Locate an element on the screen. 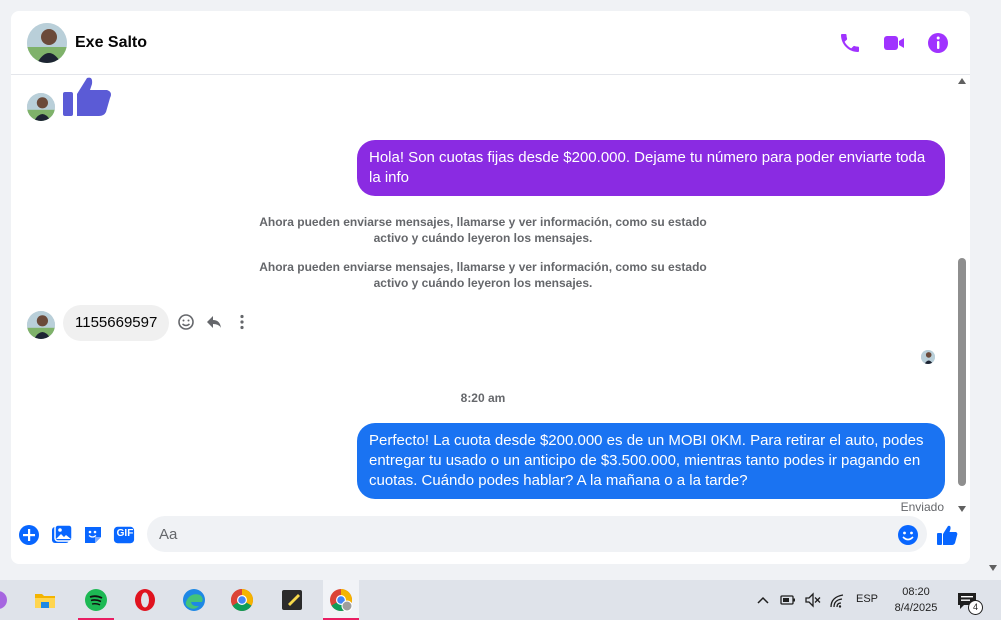 This screenshot has height=620, width=1001. chevron-up-icon is located at coordinates (763, 600).